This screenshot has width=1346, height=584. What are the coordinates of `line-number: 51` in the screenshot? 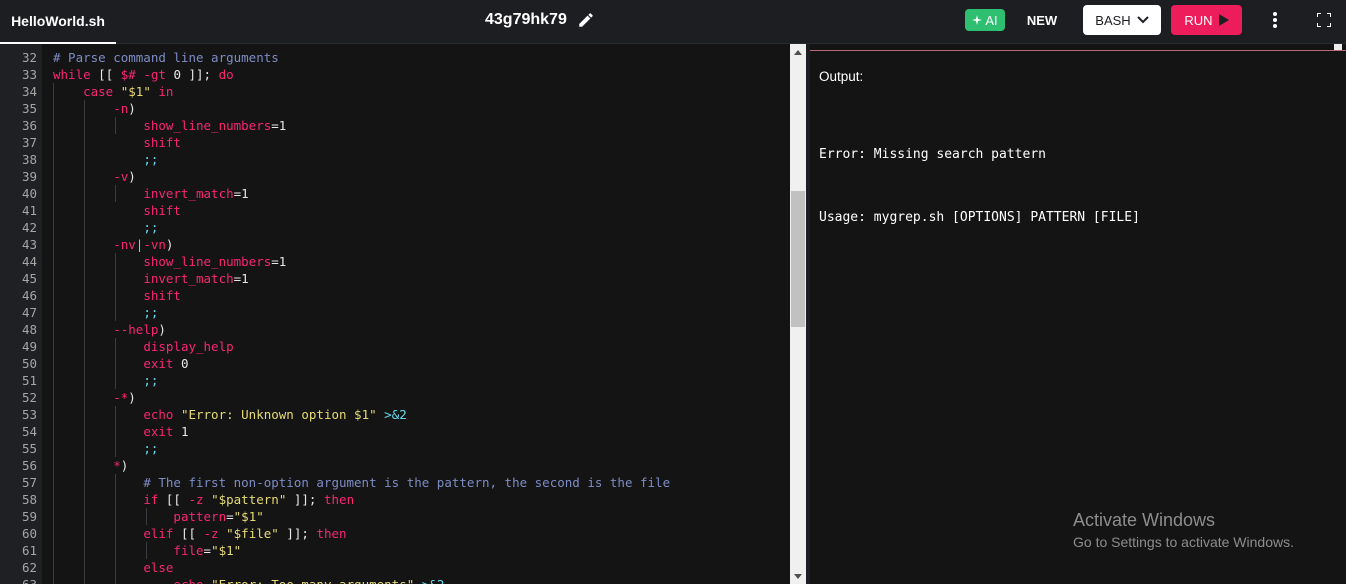 It's located at (29, 380).